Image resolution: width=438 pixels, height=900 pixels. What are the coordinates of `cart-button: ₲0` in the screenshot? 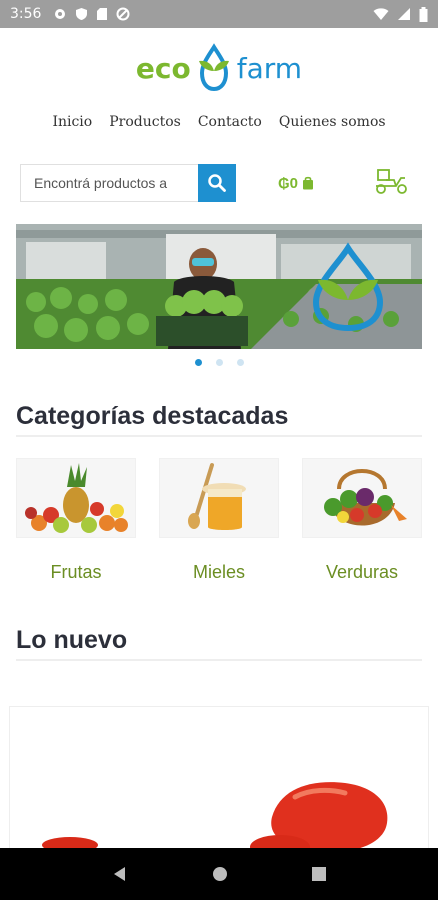 It's located at (296, 183).